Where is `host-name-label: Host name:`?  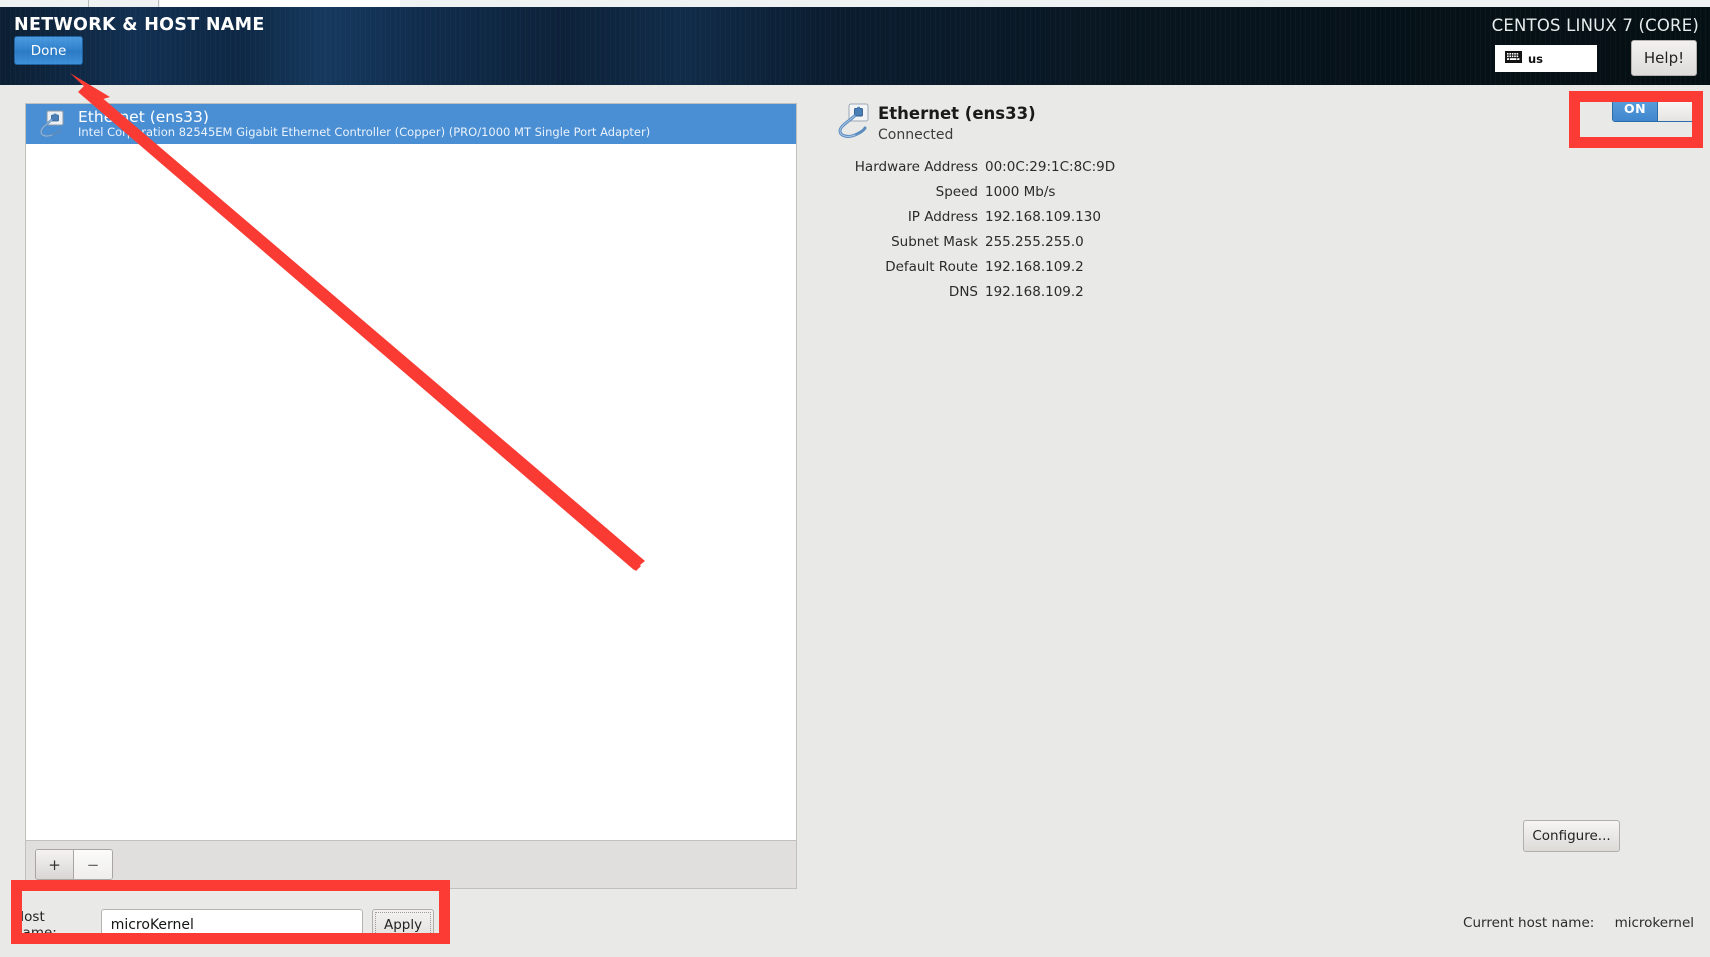 host-name-label: Host name: is located at coordinates (35, 925).